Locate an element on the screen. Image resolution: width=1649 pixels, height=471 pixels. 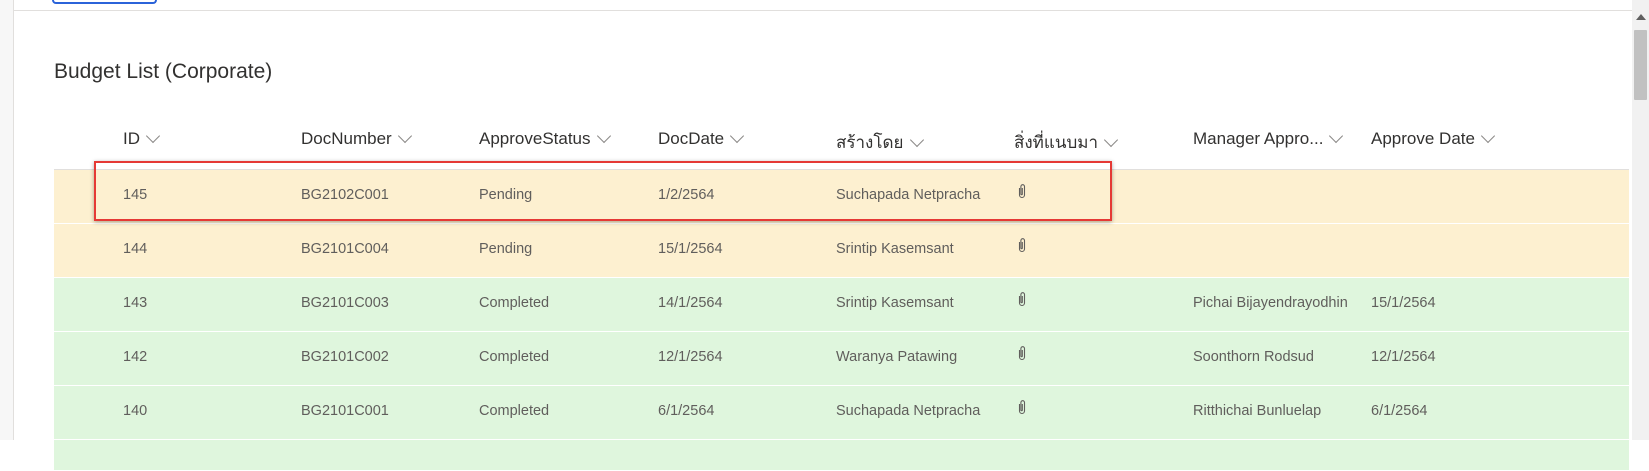
column-header-docnumber: DocNumber is located at coordinates (356, 138).